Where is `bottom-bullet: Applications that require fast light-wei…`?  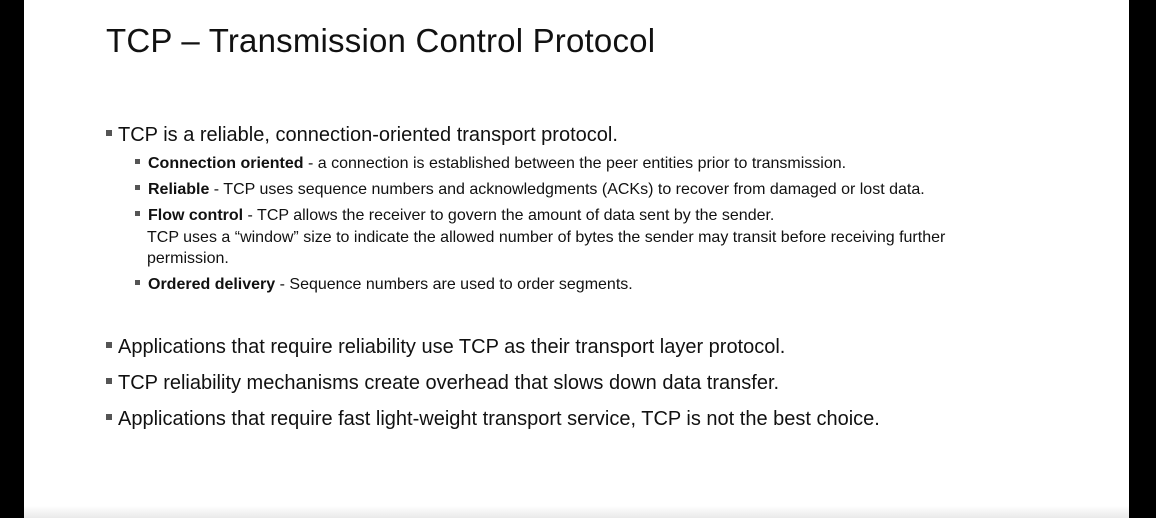
bottom-bullet: Applications that require fast light-wei… is located at coordinates (493, 419).